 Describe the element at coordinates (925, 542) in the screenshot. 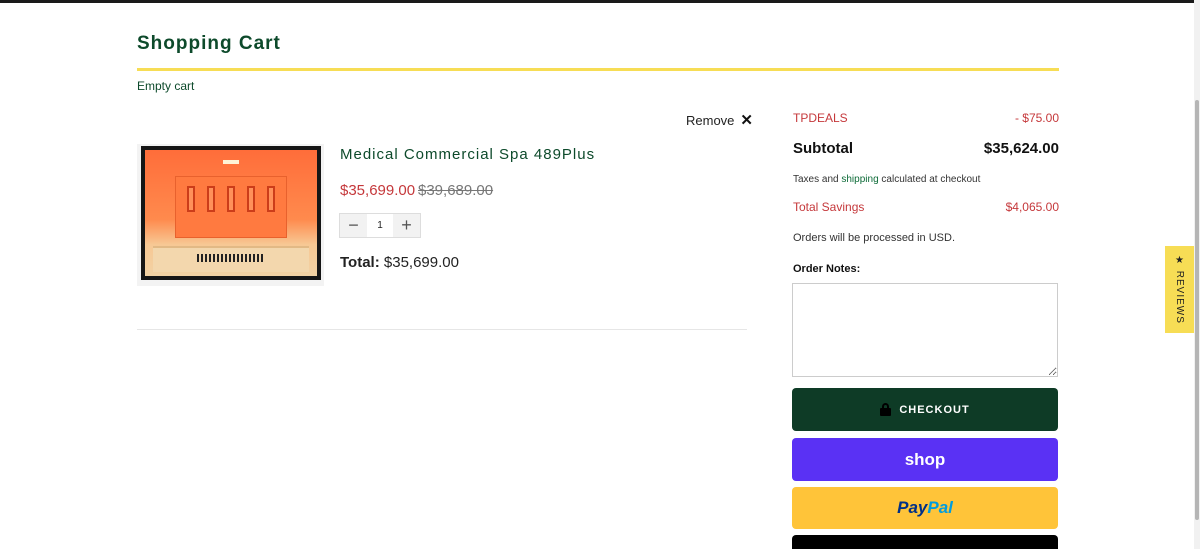

I see `additional-payment-button` at that location.